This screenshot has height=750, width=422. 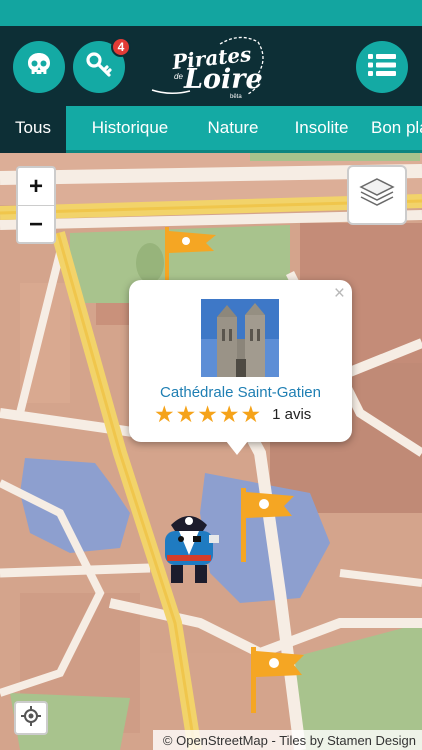 What do you see at coordinates (36, 186) in the screenshot?
I see `zoom-in-button: +` at bounding box center [36, 186].